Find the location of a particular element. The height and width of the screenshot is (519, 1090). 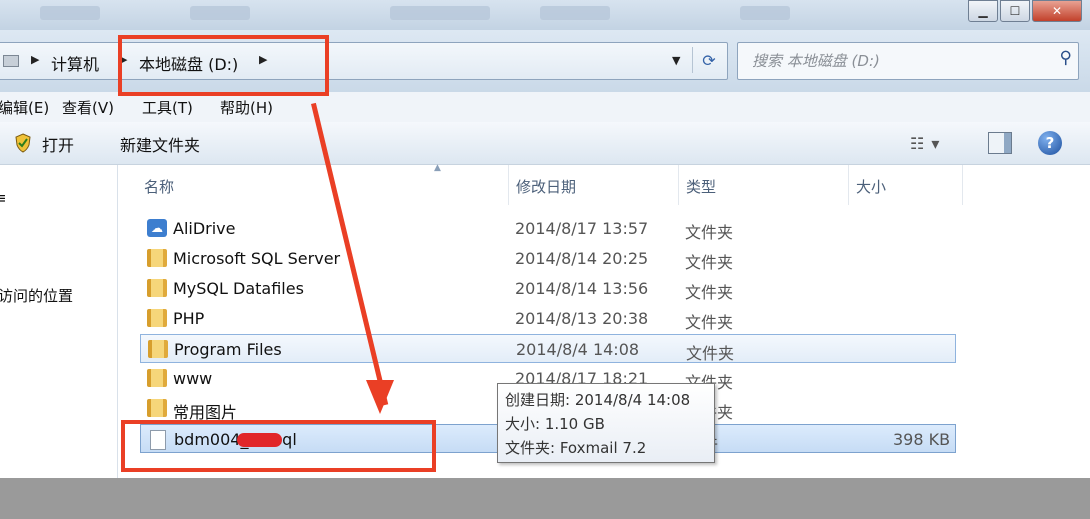

file-date: 2014/8/14 20:25 is located at coordinates (582, 258).